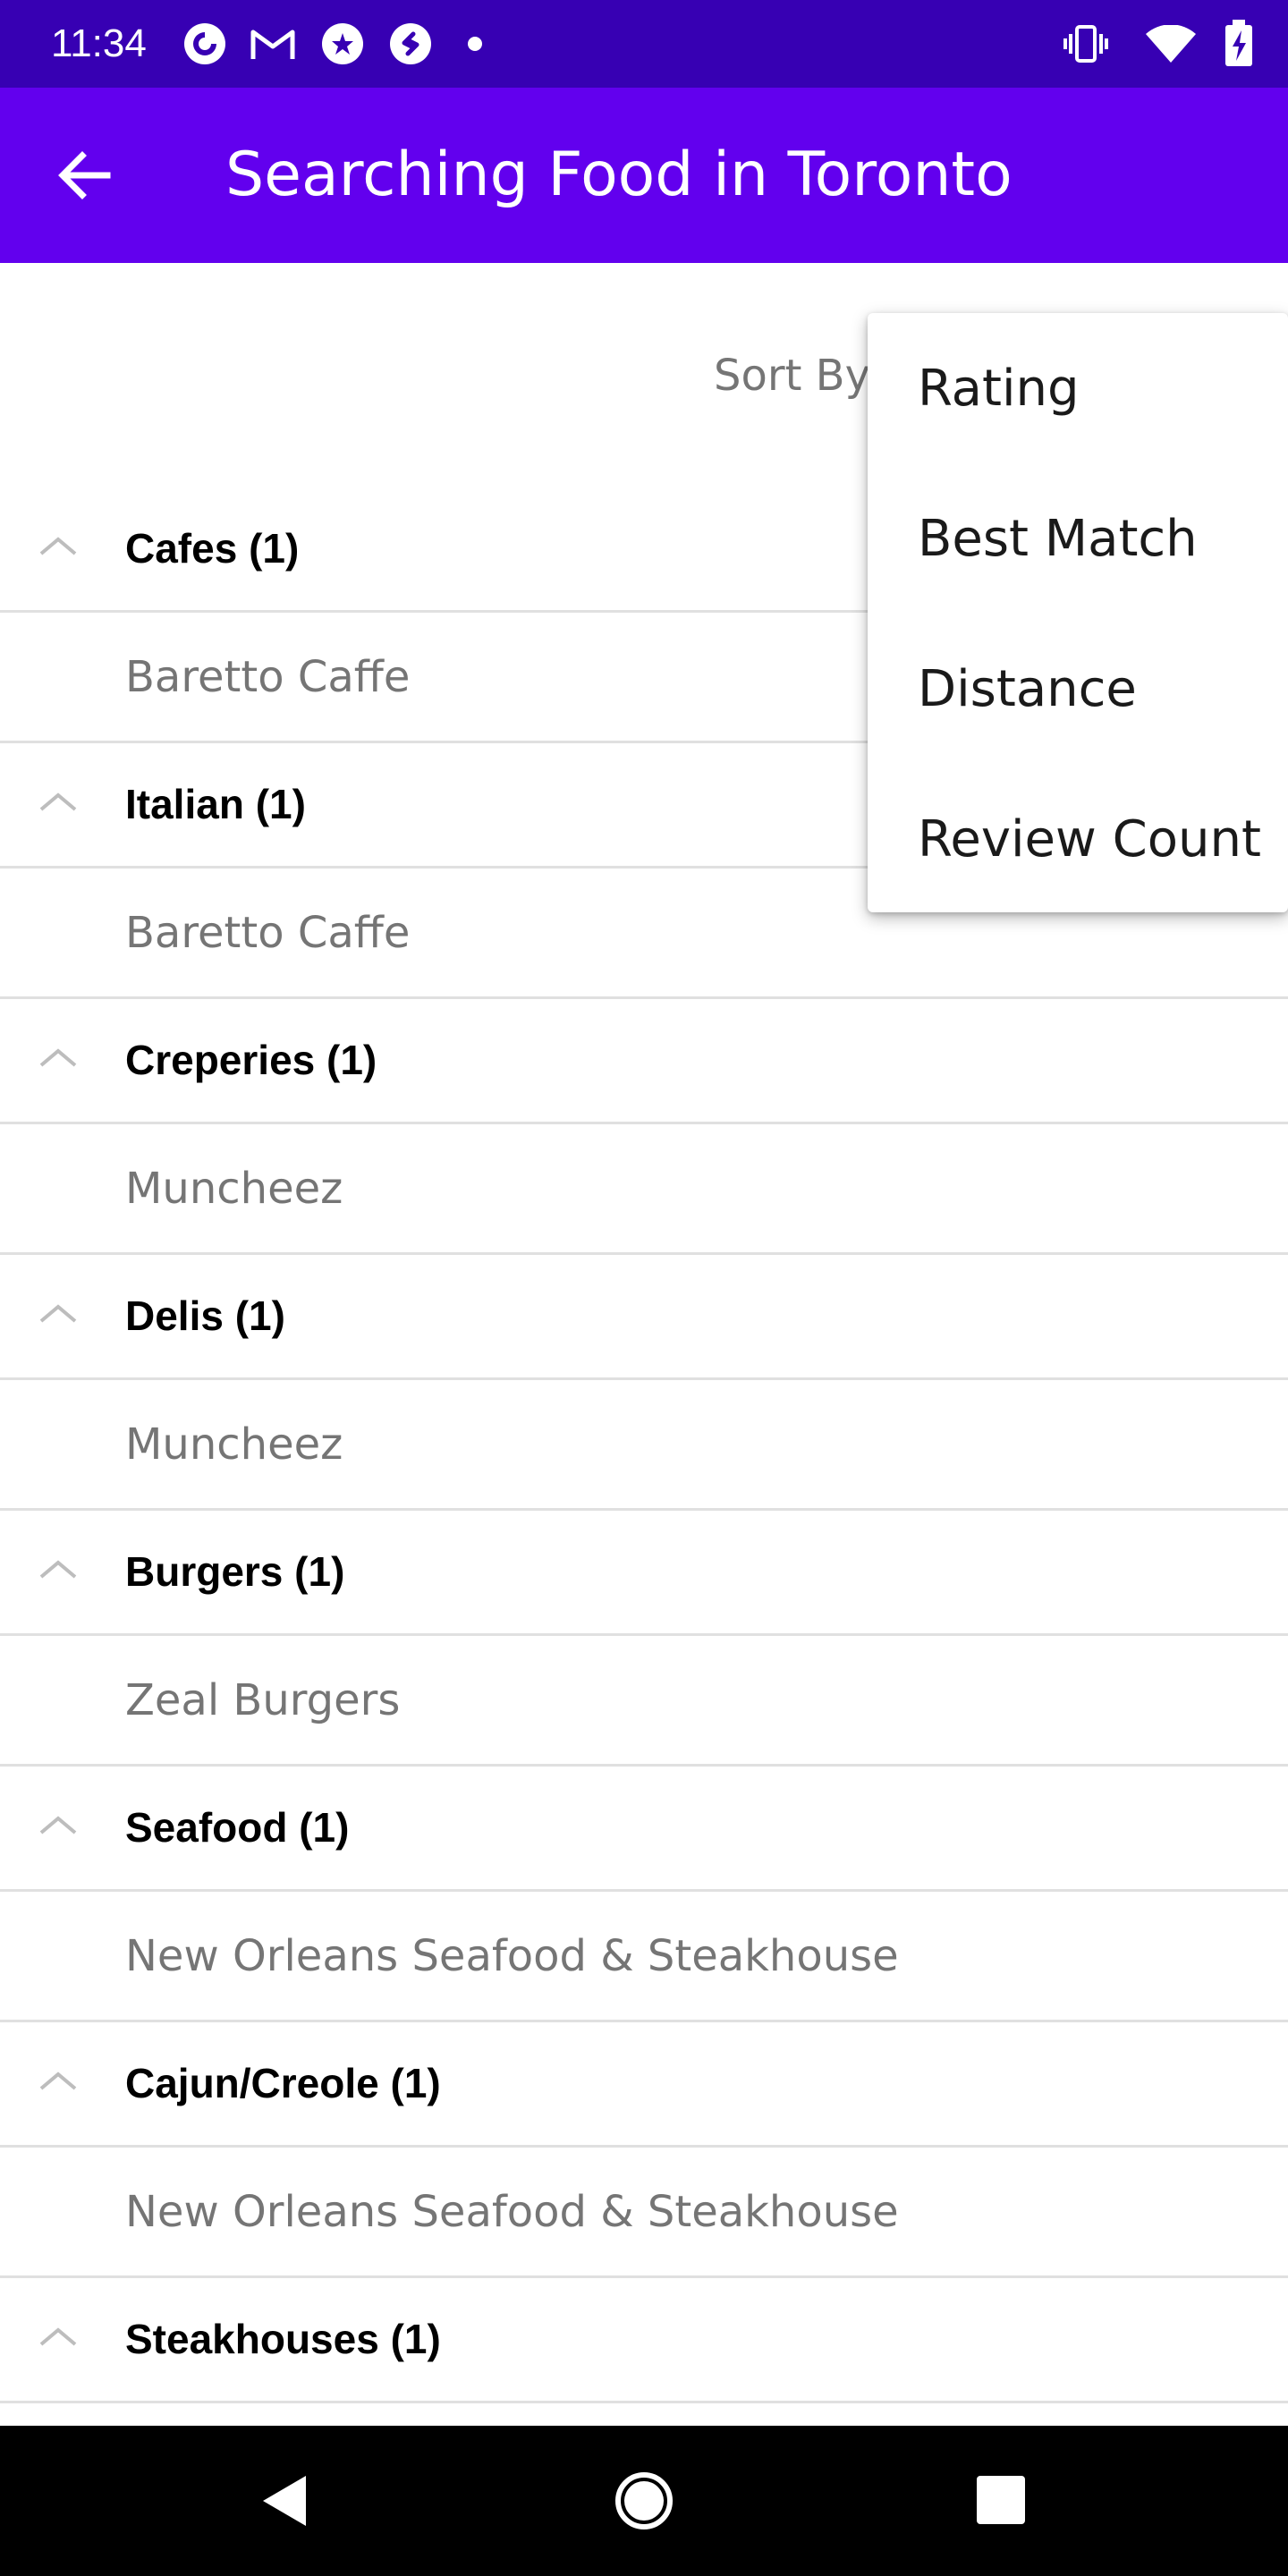  Describe the element at coordinates (644, 2340) in the screenshot. I see `group-header-steakhouses: Steakhouses (1)` at that location.